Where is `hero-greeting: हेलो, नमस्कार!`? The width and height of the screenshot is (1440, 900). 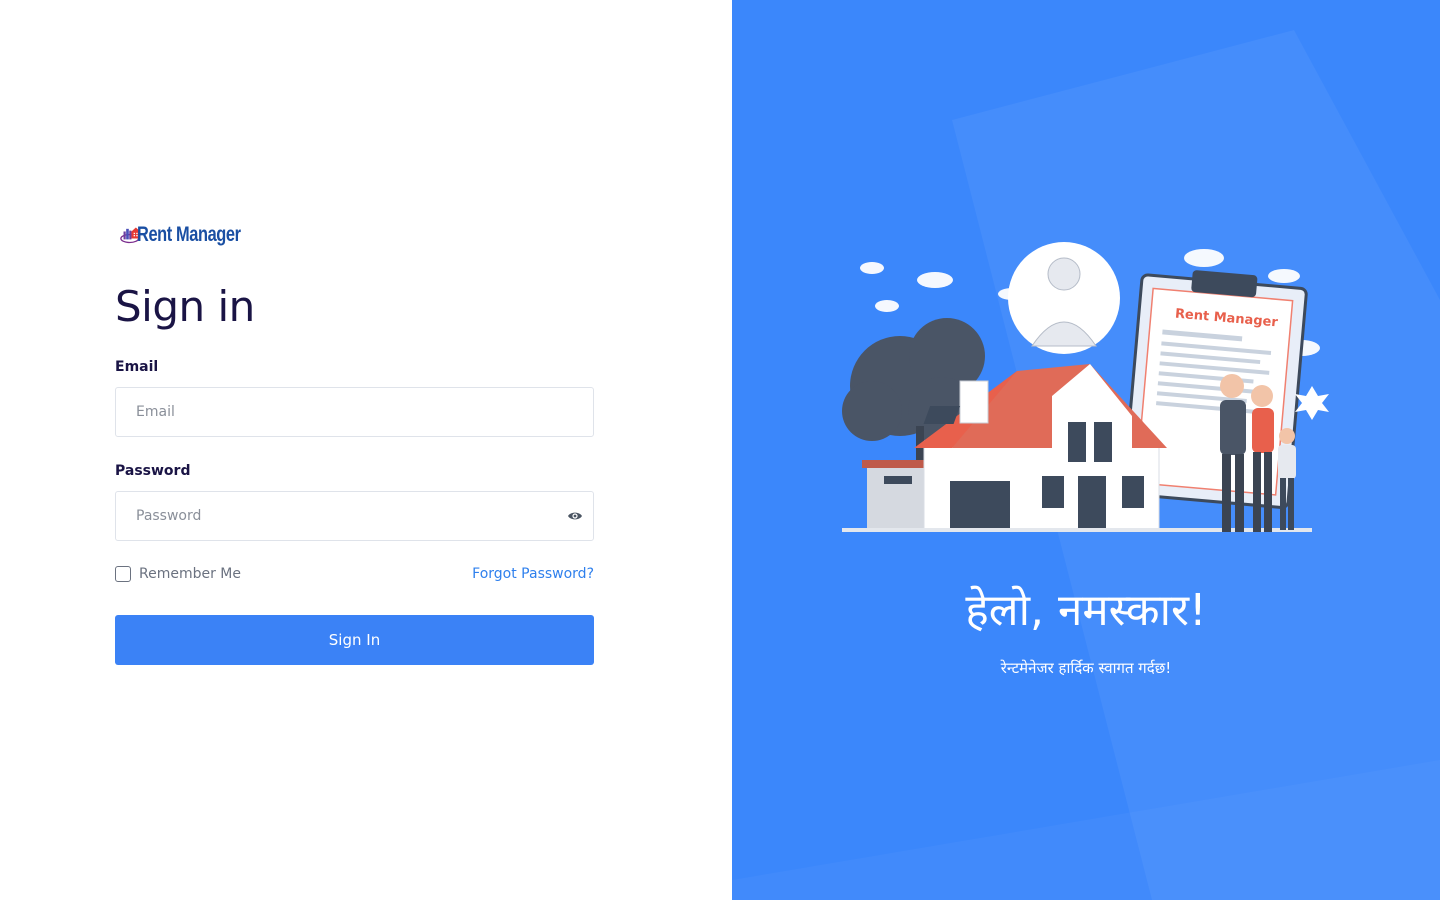 hero-greeting: हेलो, नमस्कार! is located at coordinates (1086, 610).